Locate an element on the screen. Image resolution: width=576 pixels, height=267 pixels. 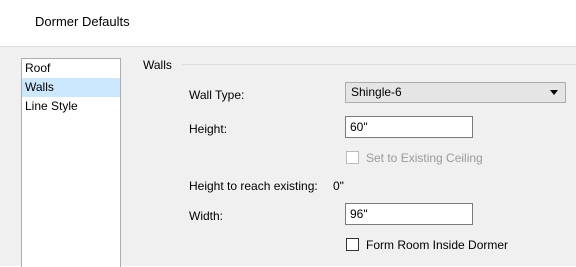
walls-group-title: Walls is located at coordinates (157, 65).